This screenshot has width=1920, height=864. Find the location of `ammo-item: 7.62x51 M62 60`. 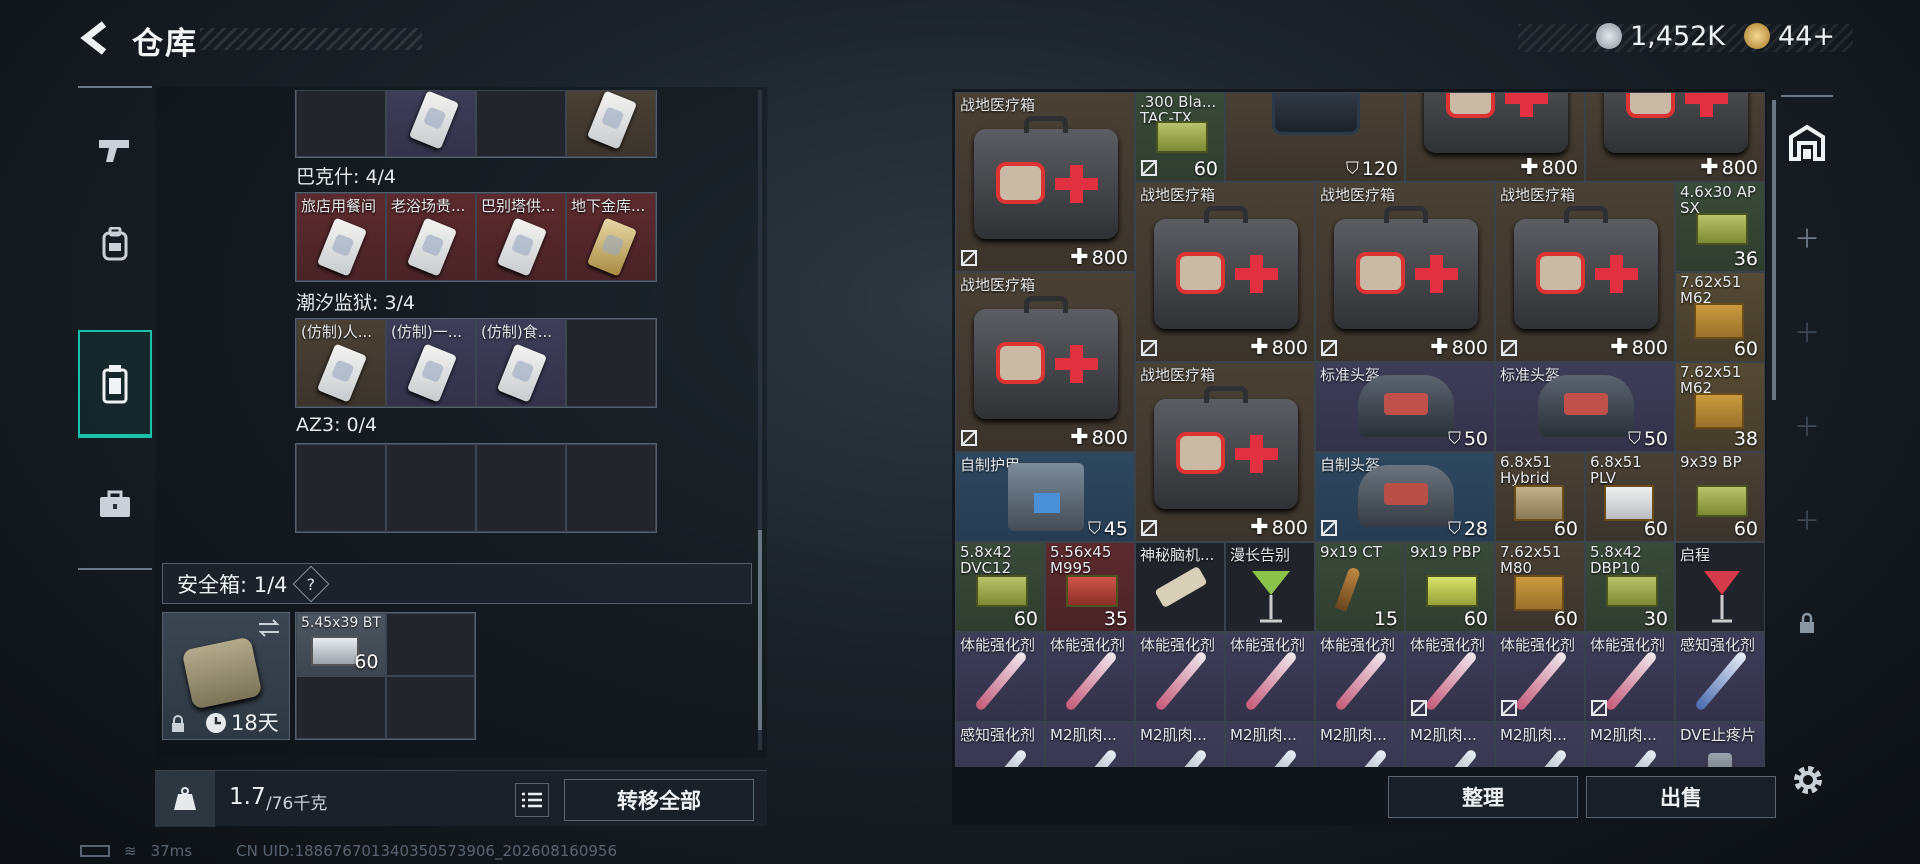

ammo-item: 7.62x51 M62 60 is located at coordinates (1720, 317).